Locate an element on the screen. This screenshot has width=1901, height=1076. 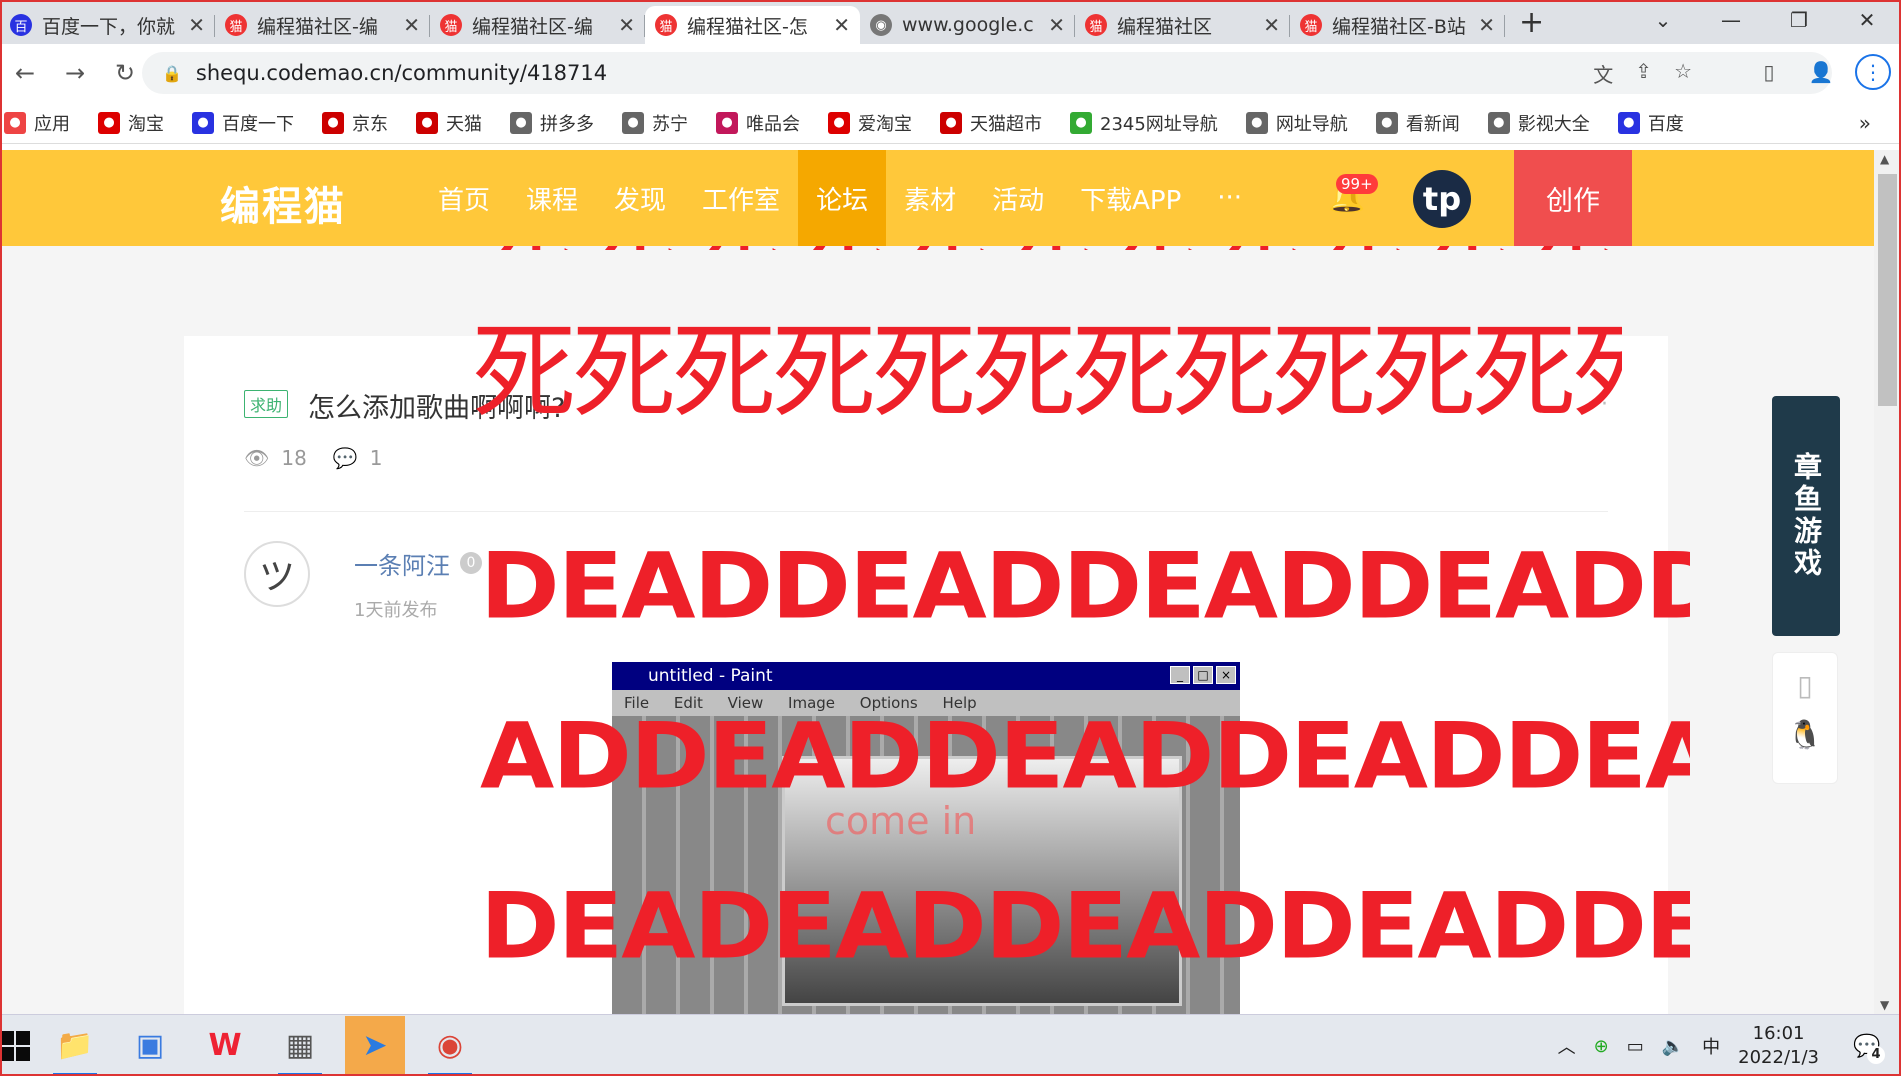
bookmark-item: ● 看新闻 is located at coordinates (1417, 123).